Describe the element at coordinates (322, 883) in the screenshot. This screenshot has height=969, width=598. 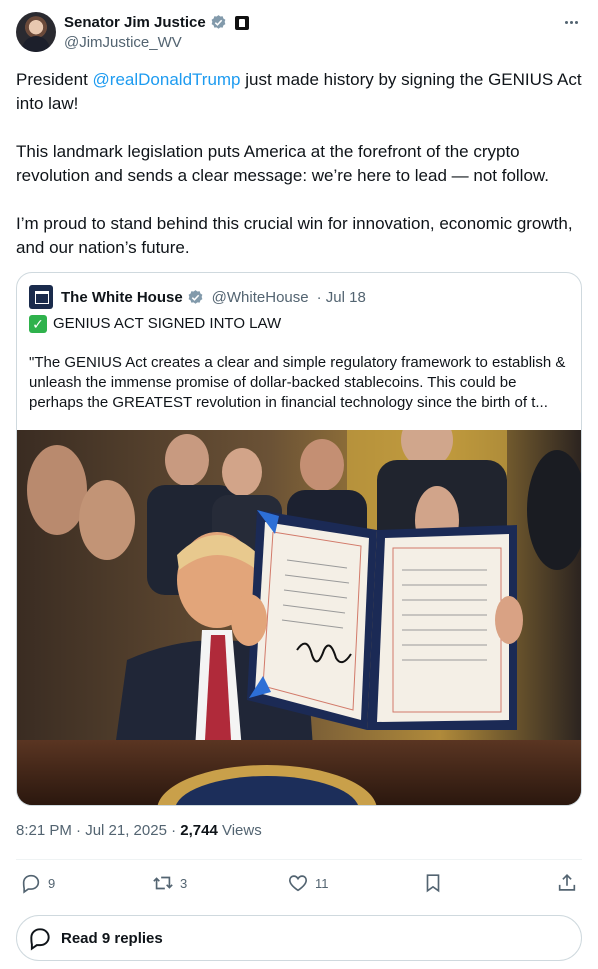
I see `like-count: 11` at that location.